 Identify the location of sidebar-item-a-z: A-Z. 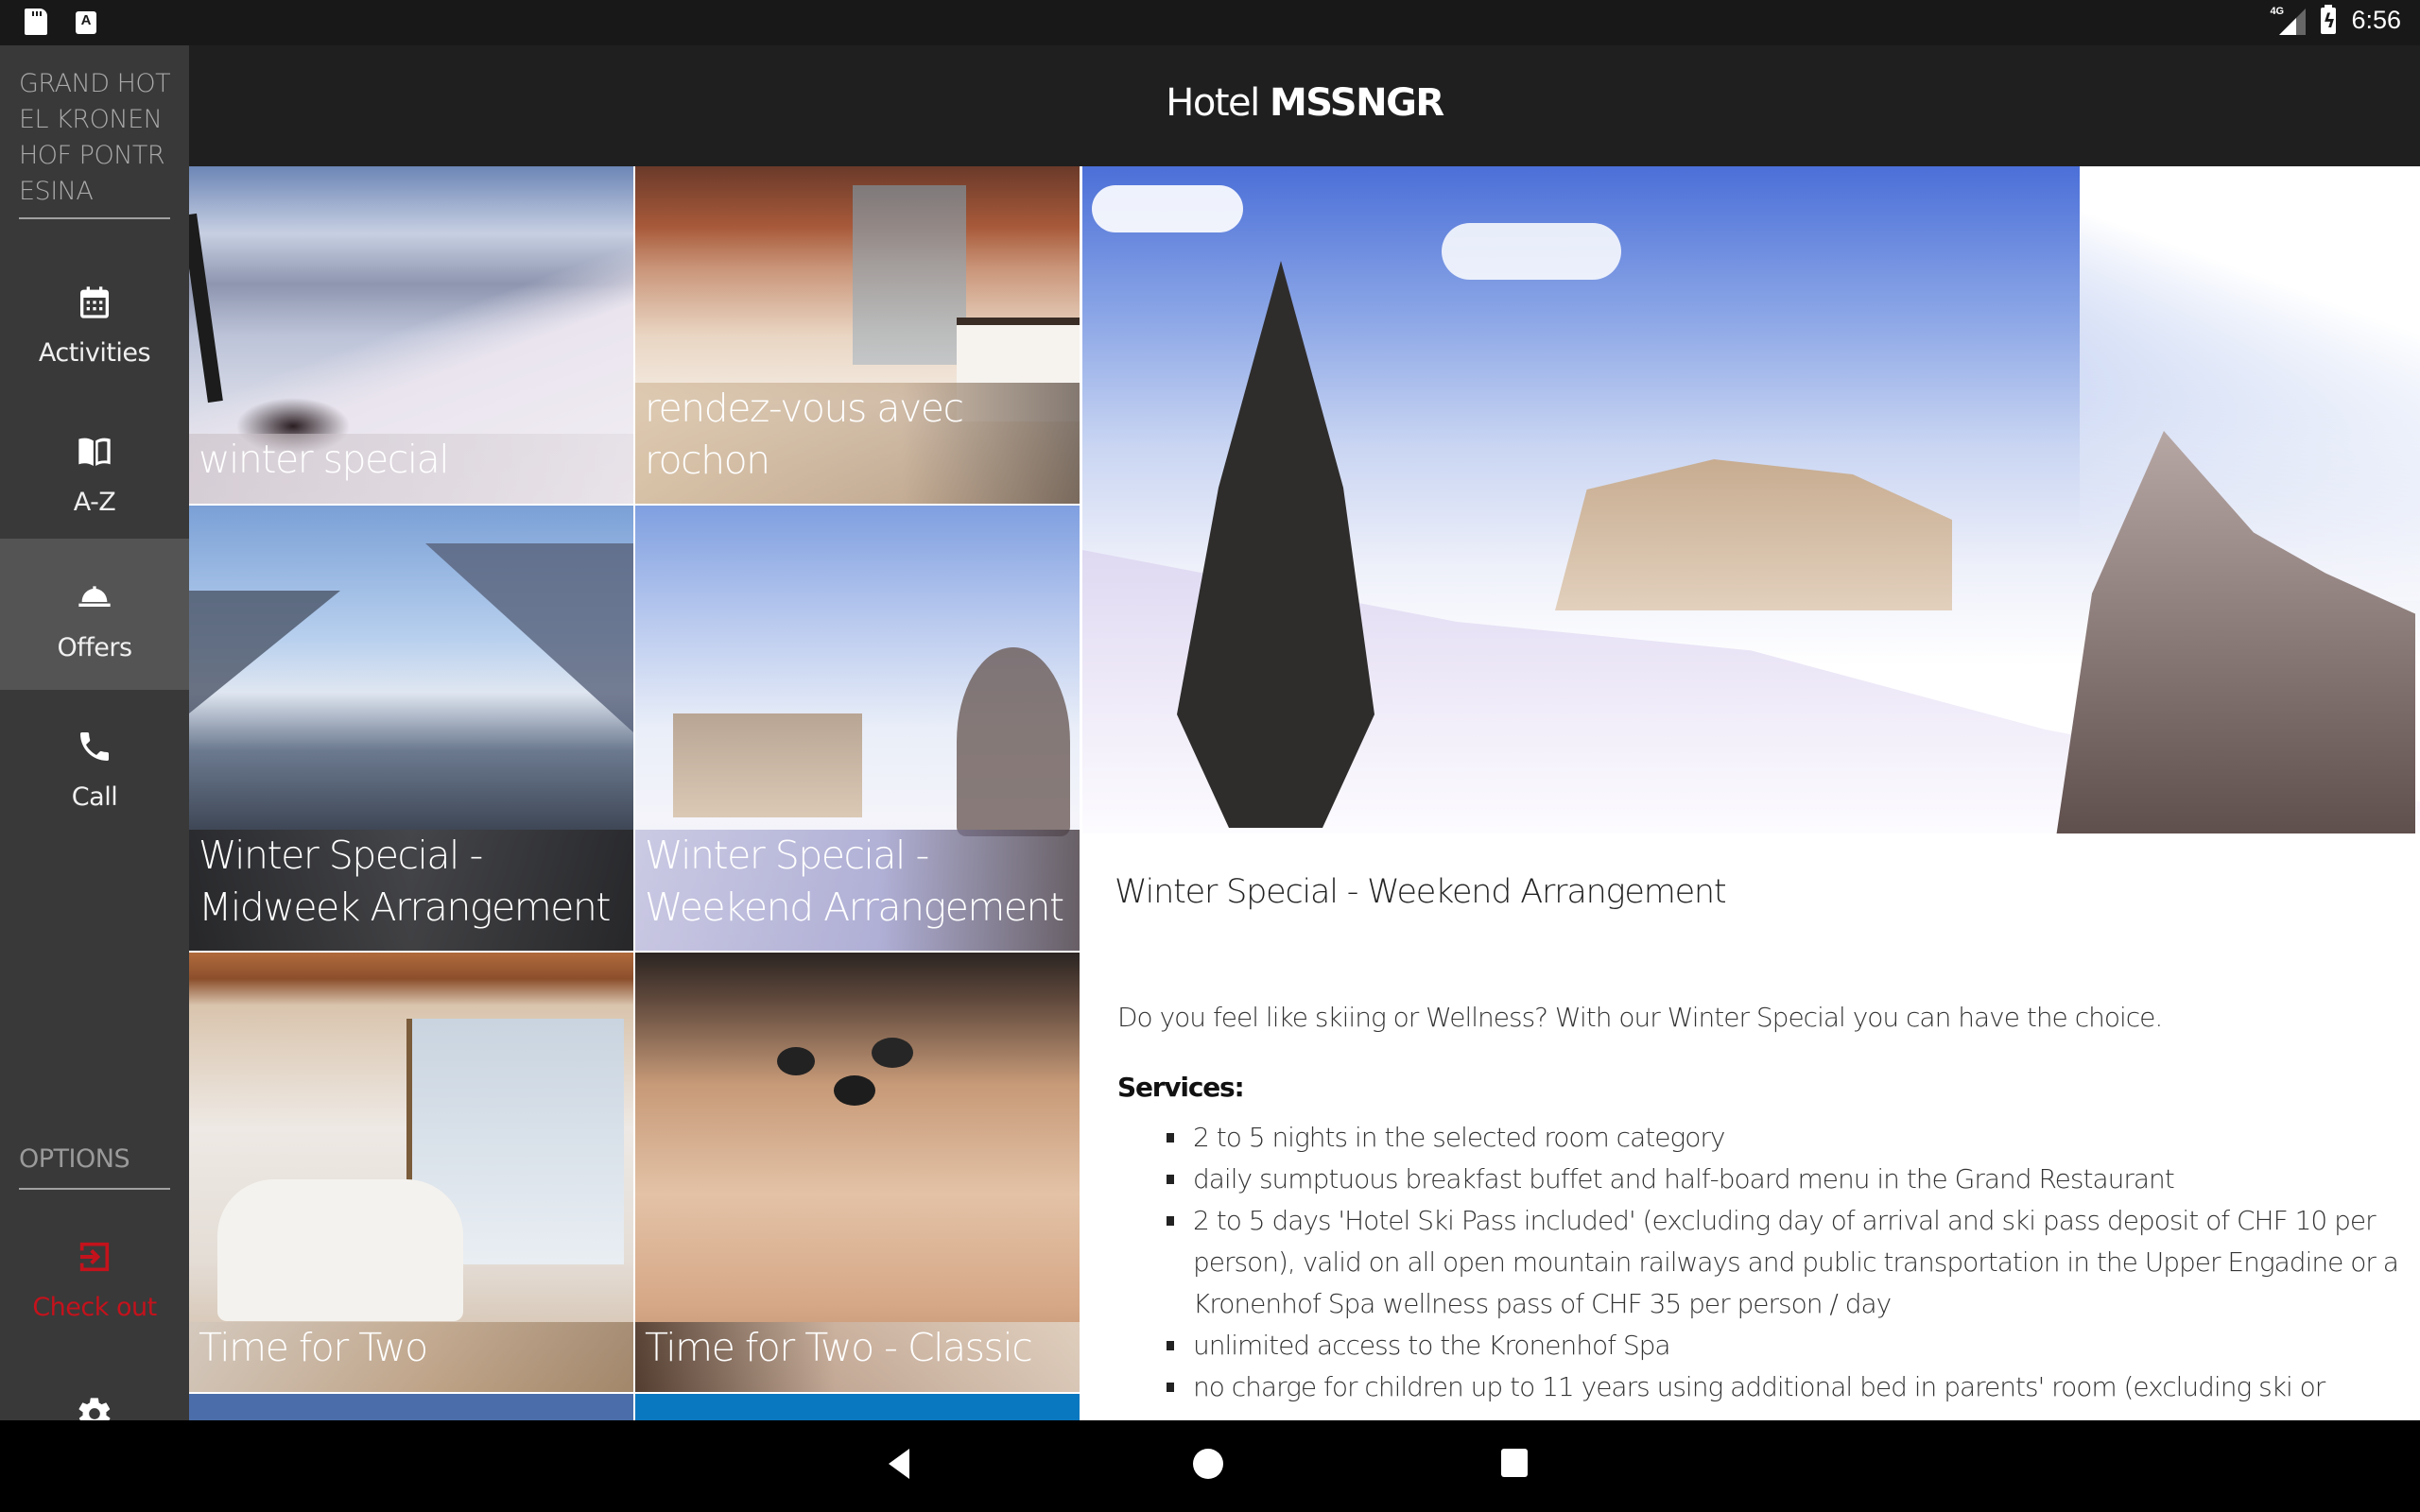
(95, 468).